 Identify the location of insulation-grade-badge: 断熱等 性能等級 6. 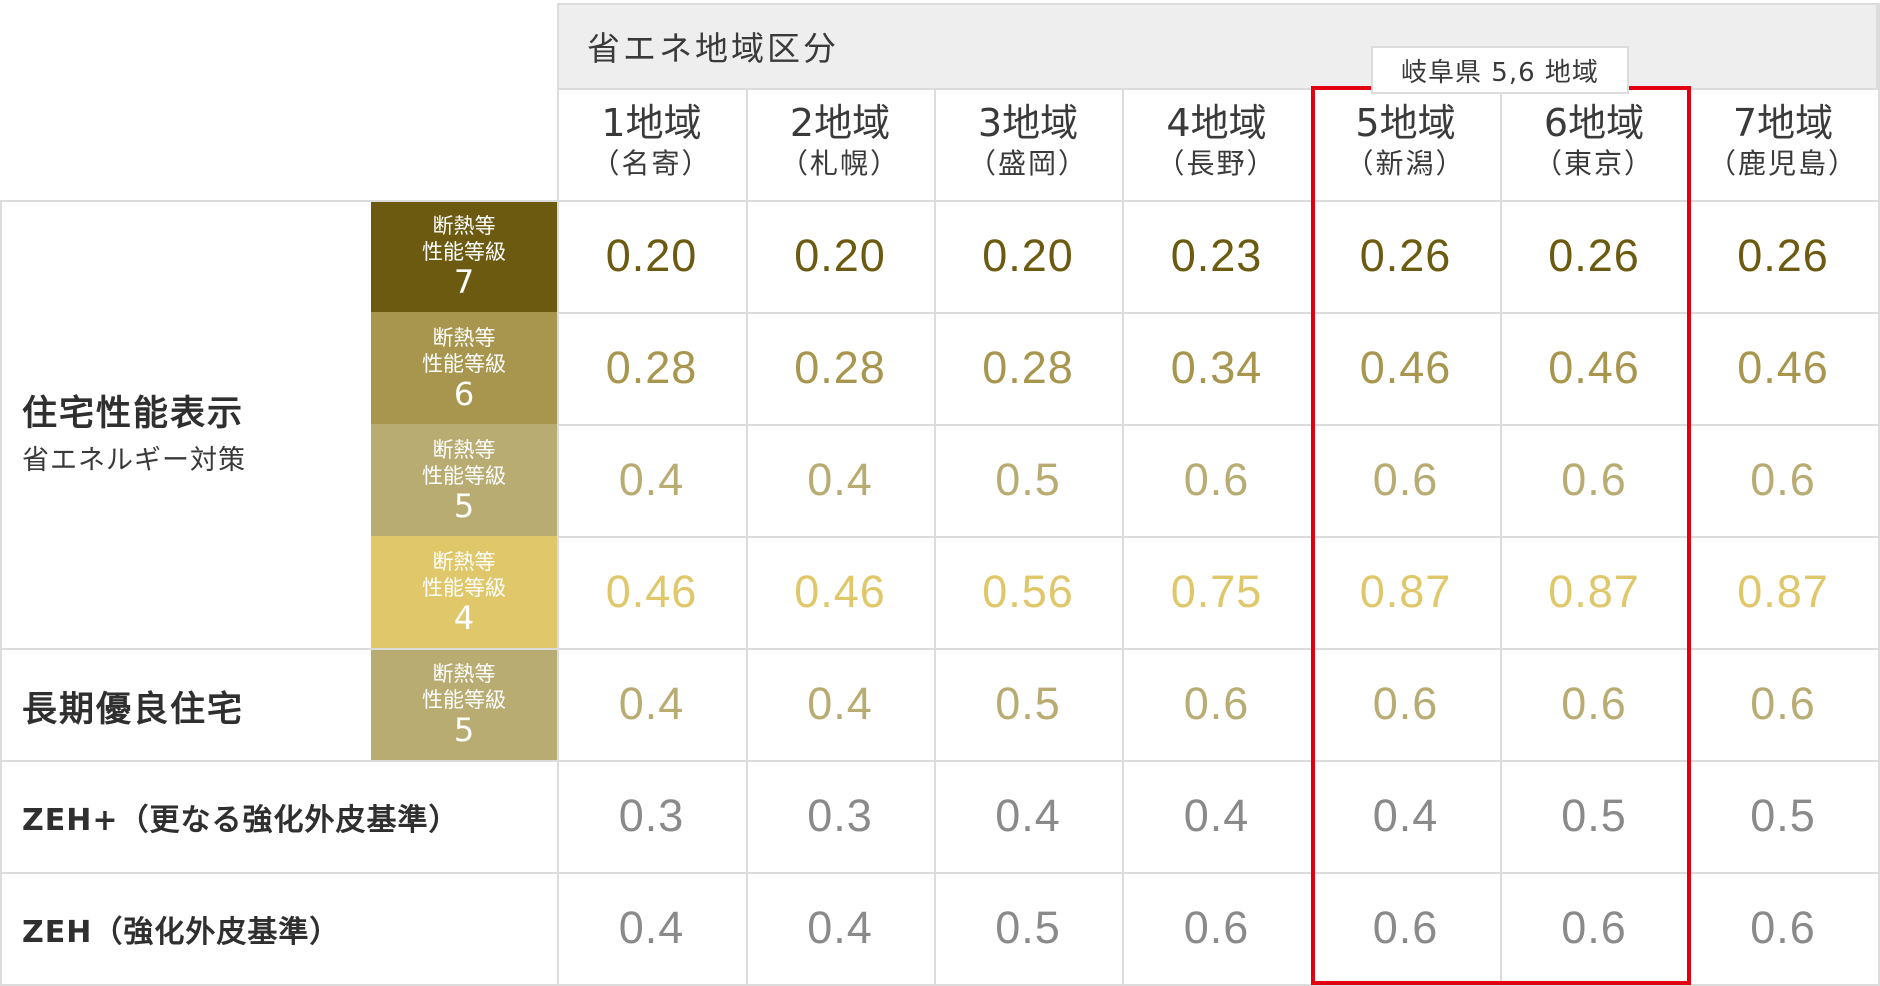
(464, 368).